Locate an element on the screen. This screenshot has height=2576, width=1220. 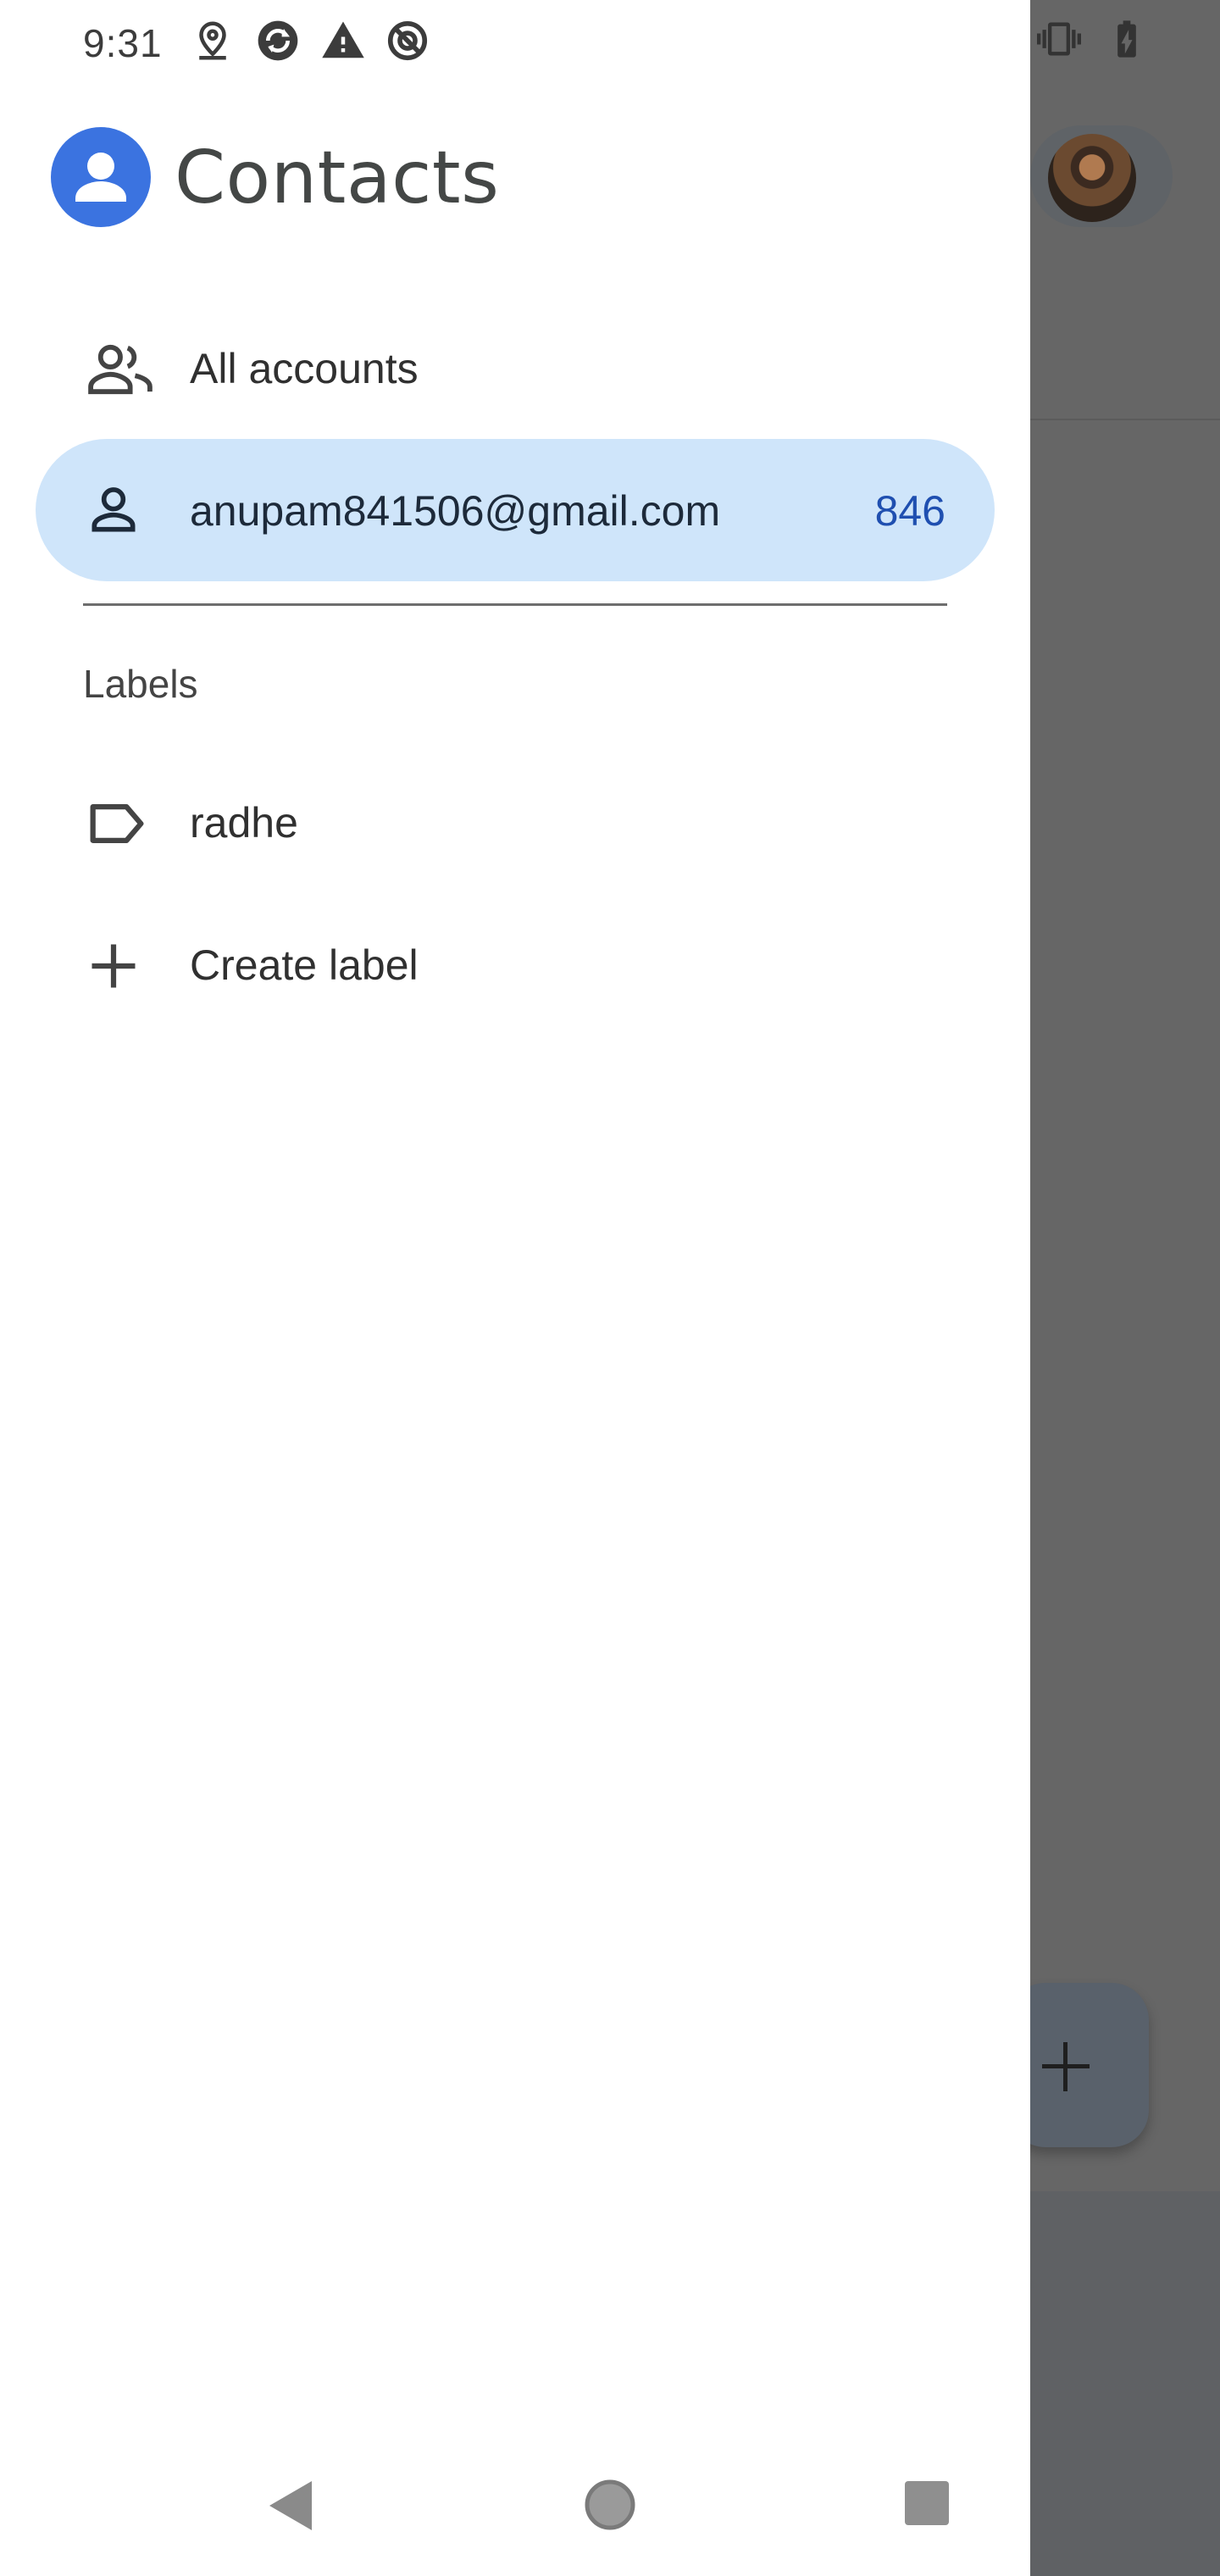
battery-charging-icon is located at coordinates (1127, 41).